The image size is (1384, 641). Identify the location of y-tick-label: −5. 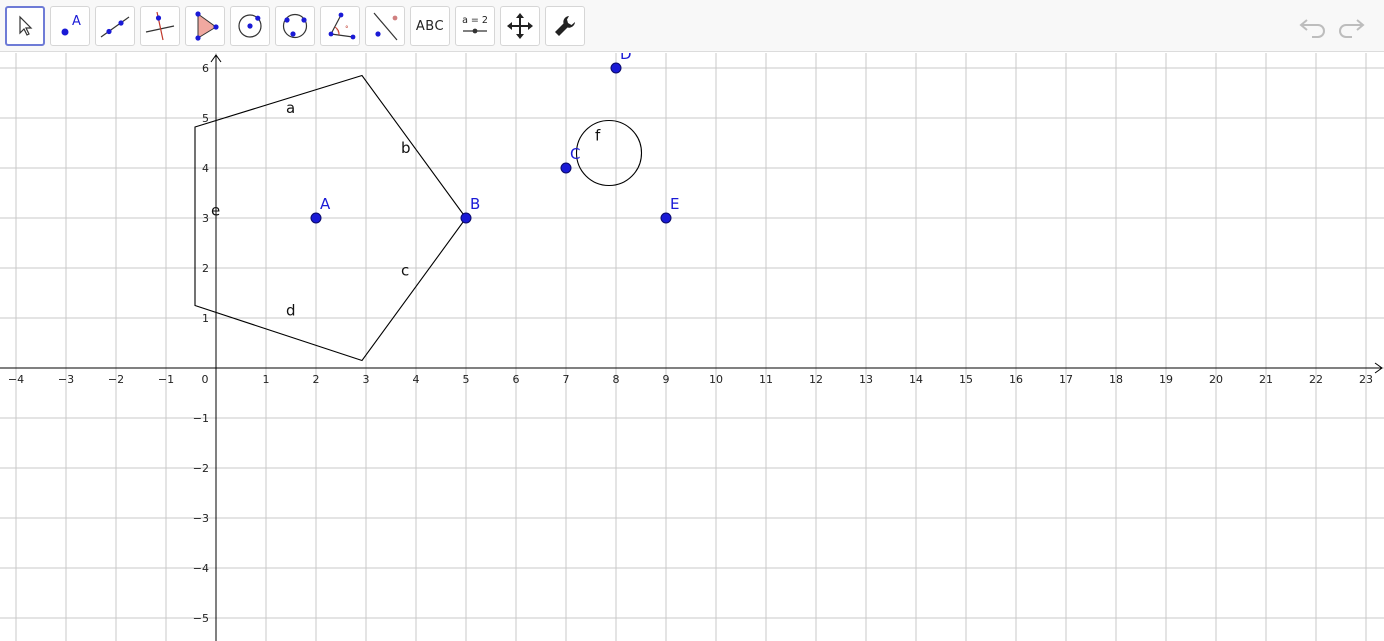
(201, 618).